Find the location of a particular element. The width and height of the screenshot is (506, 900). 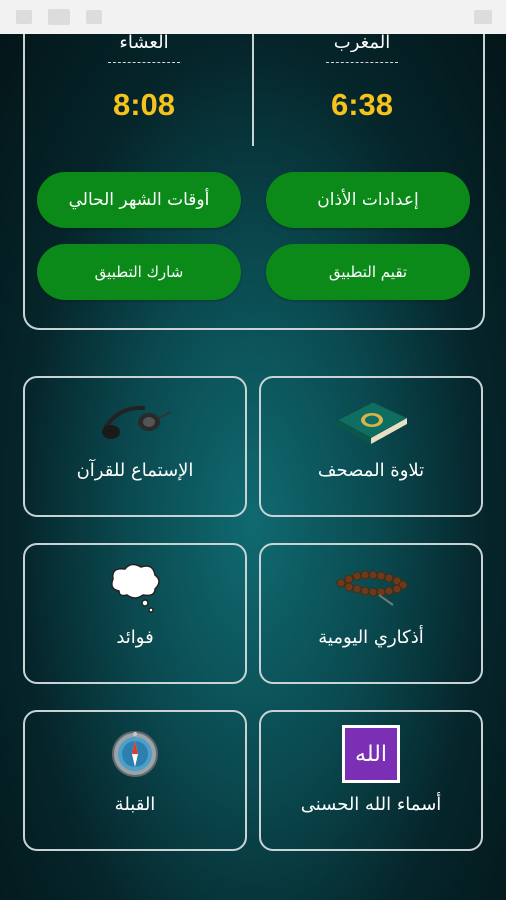

benefits-tile: فوائد is located at coordinates (135, 613).